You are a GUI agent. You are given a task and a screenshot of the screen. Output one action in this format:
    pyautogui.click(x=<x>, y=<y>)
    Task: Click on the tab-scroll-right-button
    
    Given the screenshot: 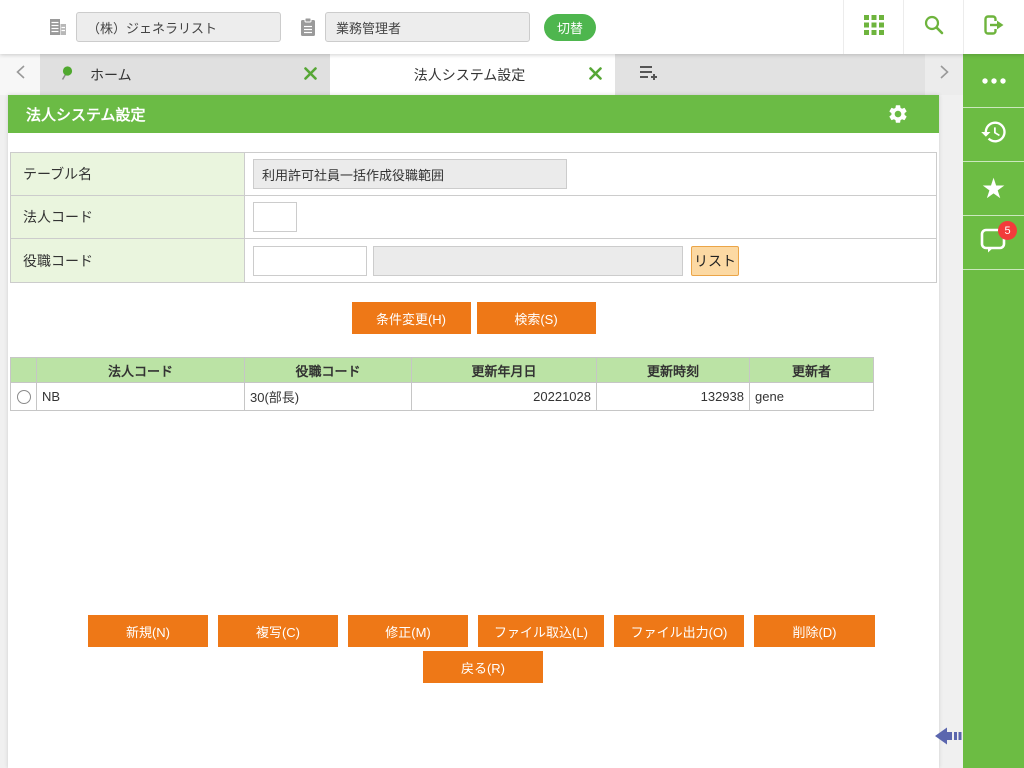 What is the action you would take?
    pyautogui.click(x=944, y=74)
    